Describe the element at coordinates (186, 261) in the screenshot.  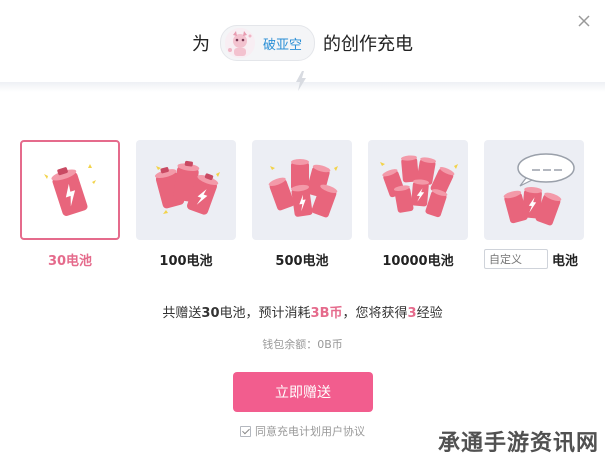
I see `option-label-100: 100电池` at that location.